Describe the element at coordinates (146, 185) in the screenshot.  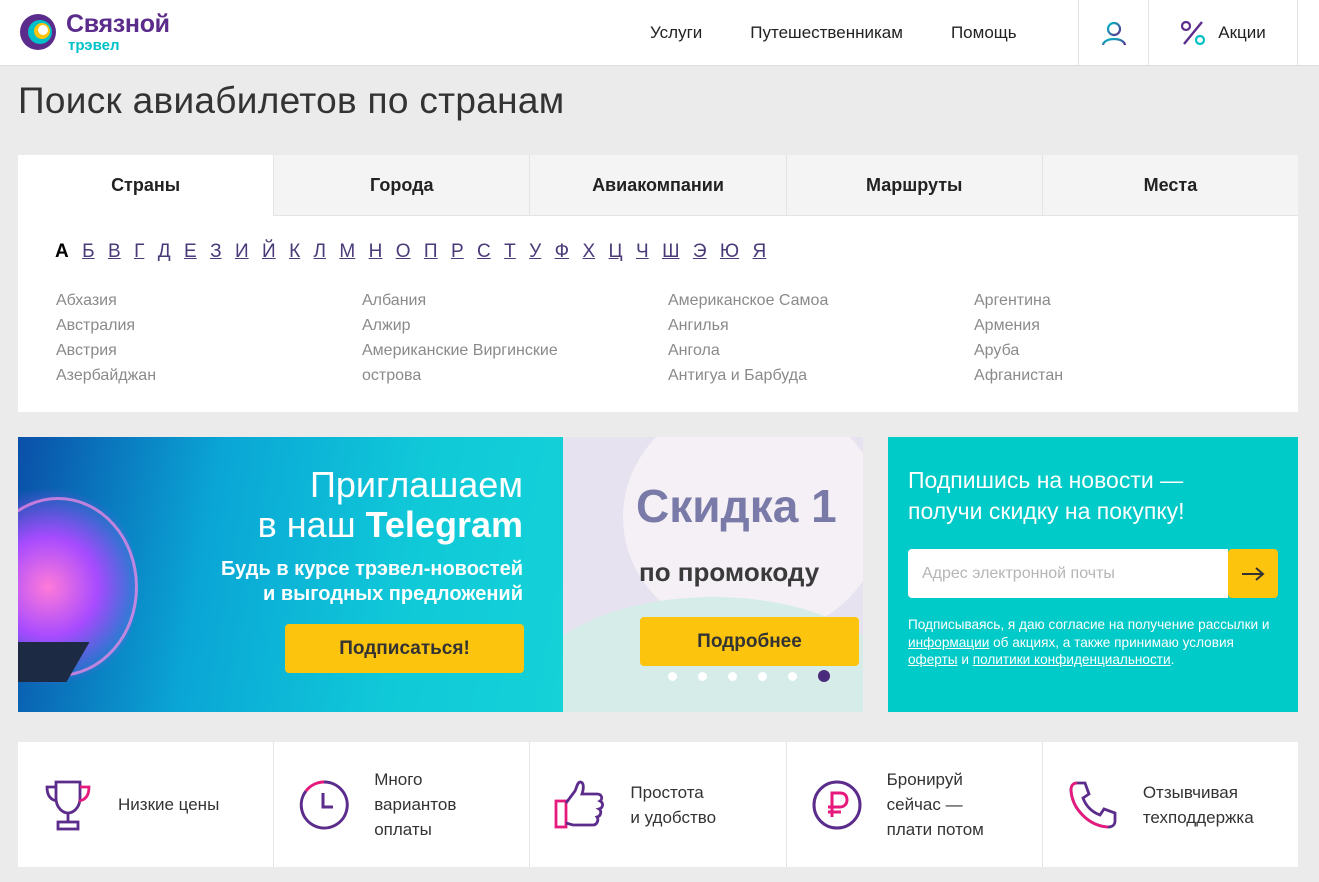
I see `tab-countries: Страны` at that location.